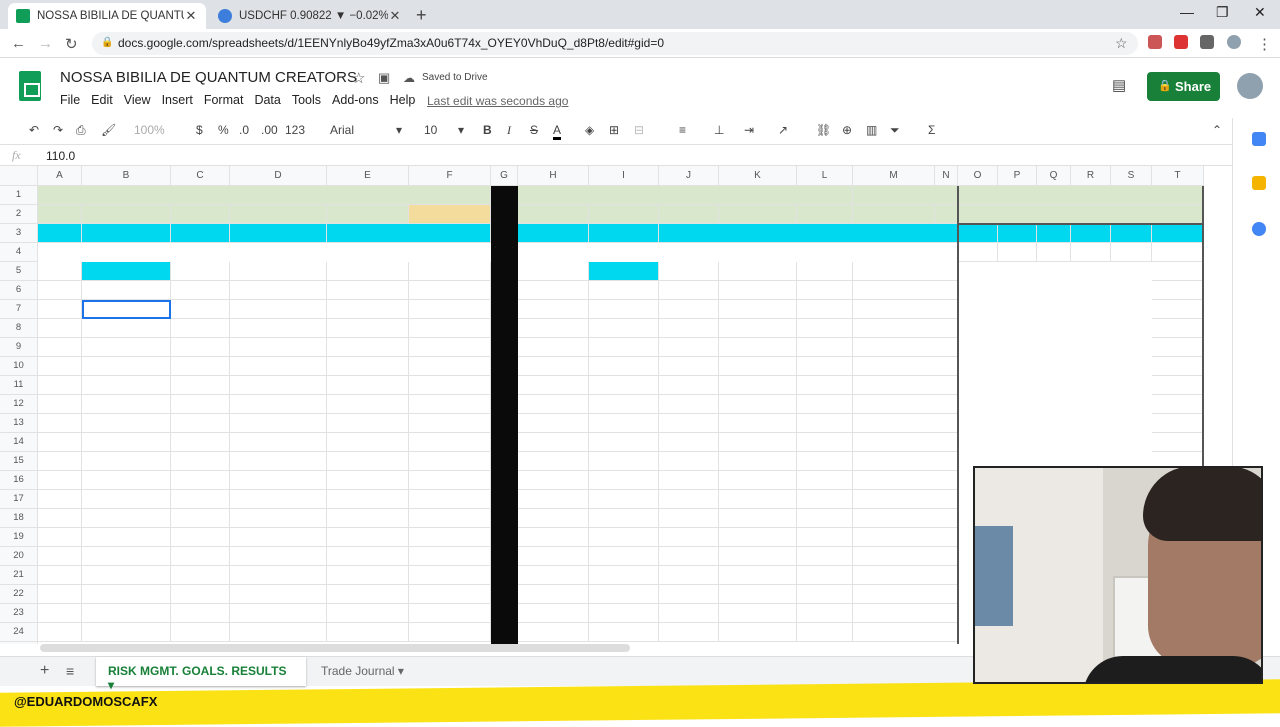  What do you see at coordinates (19, 575) in the screenshot?
I see `row-header-21: 21` at bounding box center [19, 575].